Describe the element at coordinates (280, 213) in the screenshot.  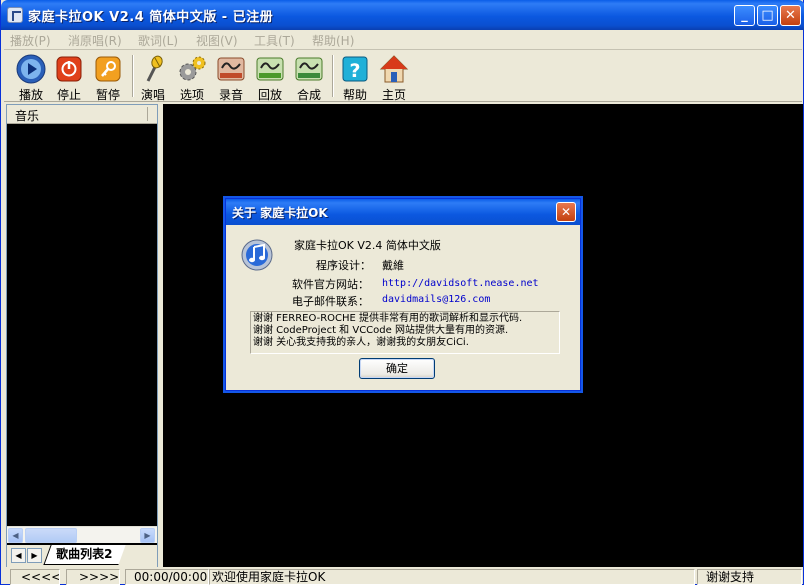
I see `about-title: 关于 家庭卡拉OK` at that location.